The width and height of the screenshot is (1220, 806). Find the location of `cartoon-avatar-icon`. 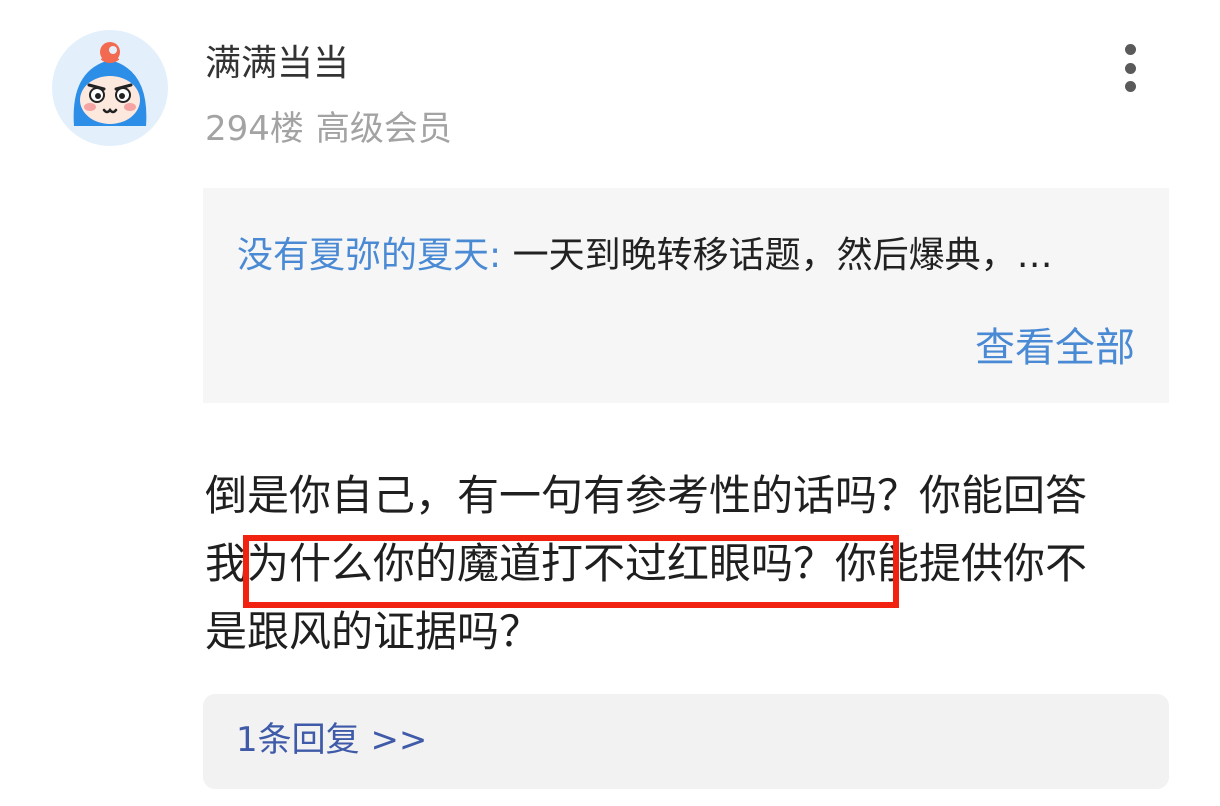

cartoon-avatar-icon is located at coordinates (110, 84).